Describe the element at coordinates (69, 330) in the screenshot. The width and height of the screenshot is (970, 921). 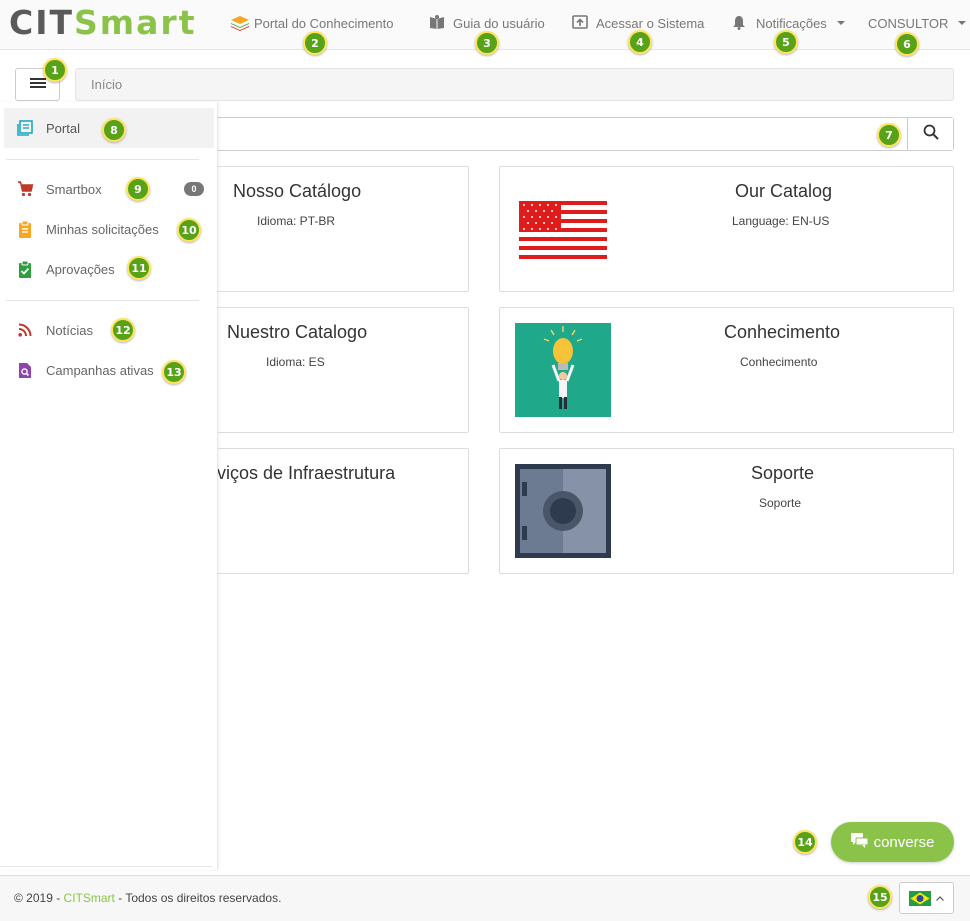
I see `sidebar-item-label: Notícias` at that location.